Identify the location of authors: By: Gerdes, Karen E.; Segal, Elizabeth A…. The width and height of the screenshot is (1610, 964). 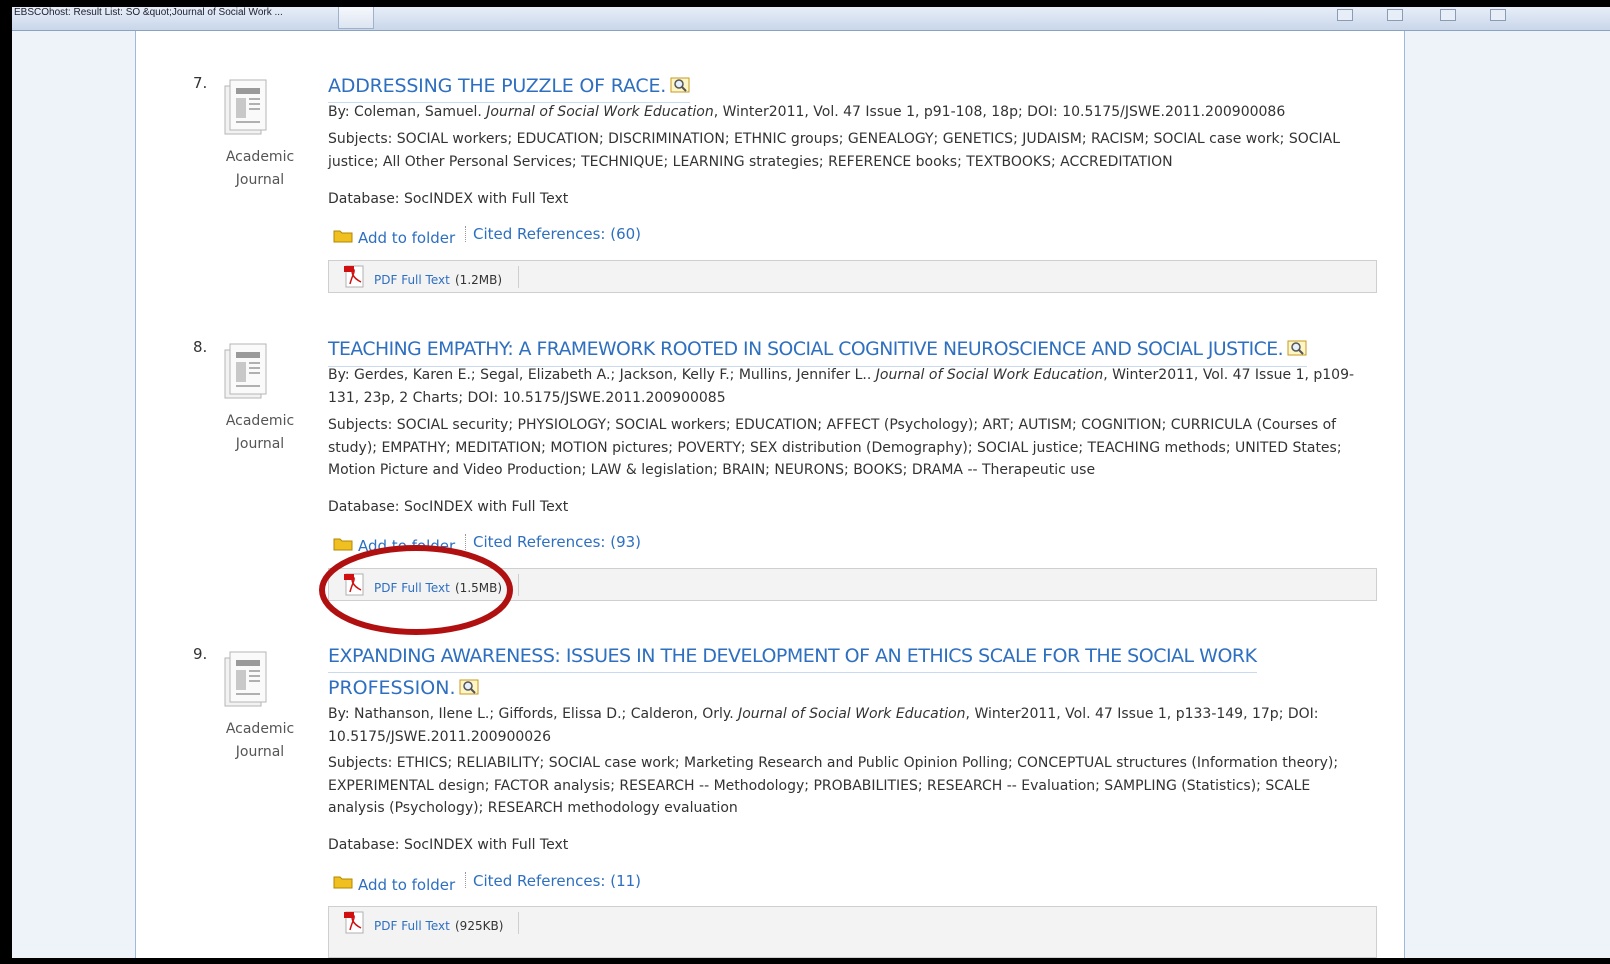
(602, 375).